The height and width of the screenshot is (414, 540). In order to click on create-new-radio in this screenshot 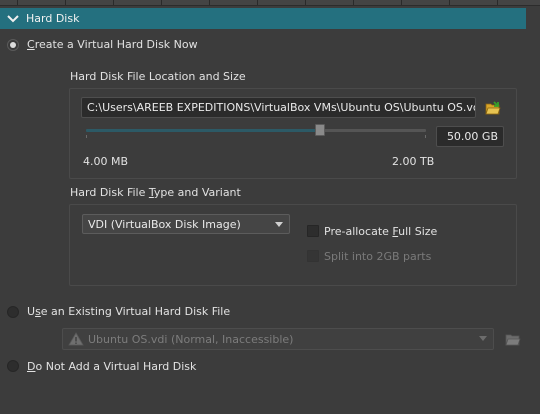, I will do `click(13, 45)`.